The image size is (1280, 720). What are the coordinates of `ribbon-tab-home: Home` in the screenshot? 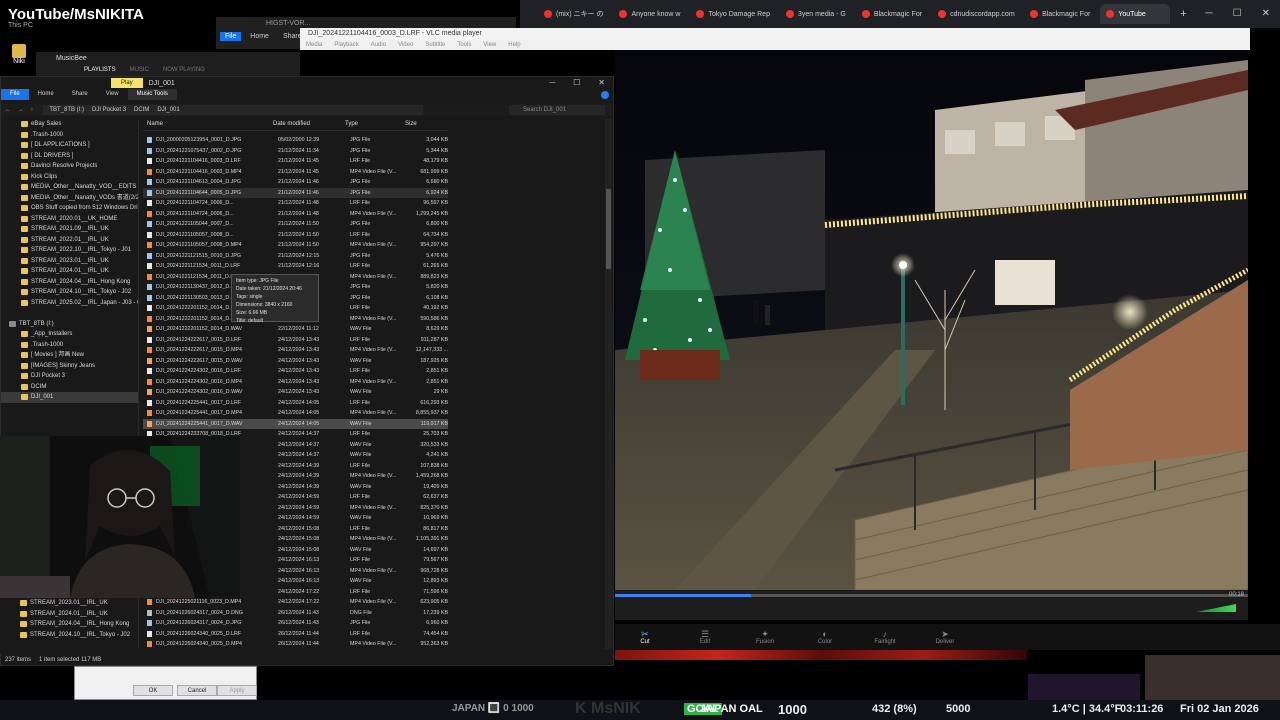 It's located at (259, 36).